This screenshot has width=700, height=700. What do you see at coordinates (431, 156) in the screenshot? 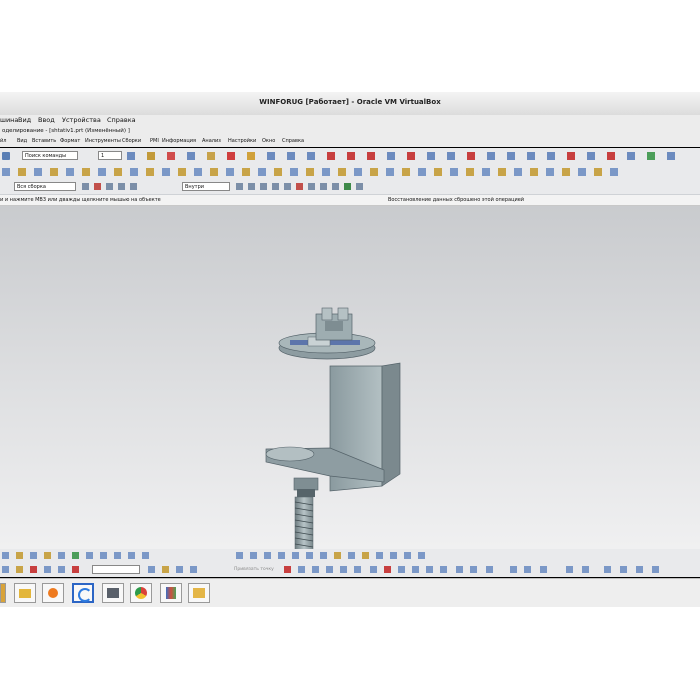
I see `offset-icon` at bounding box center [431, 156].